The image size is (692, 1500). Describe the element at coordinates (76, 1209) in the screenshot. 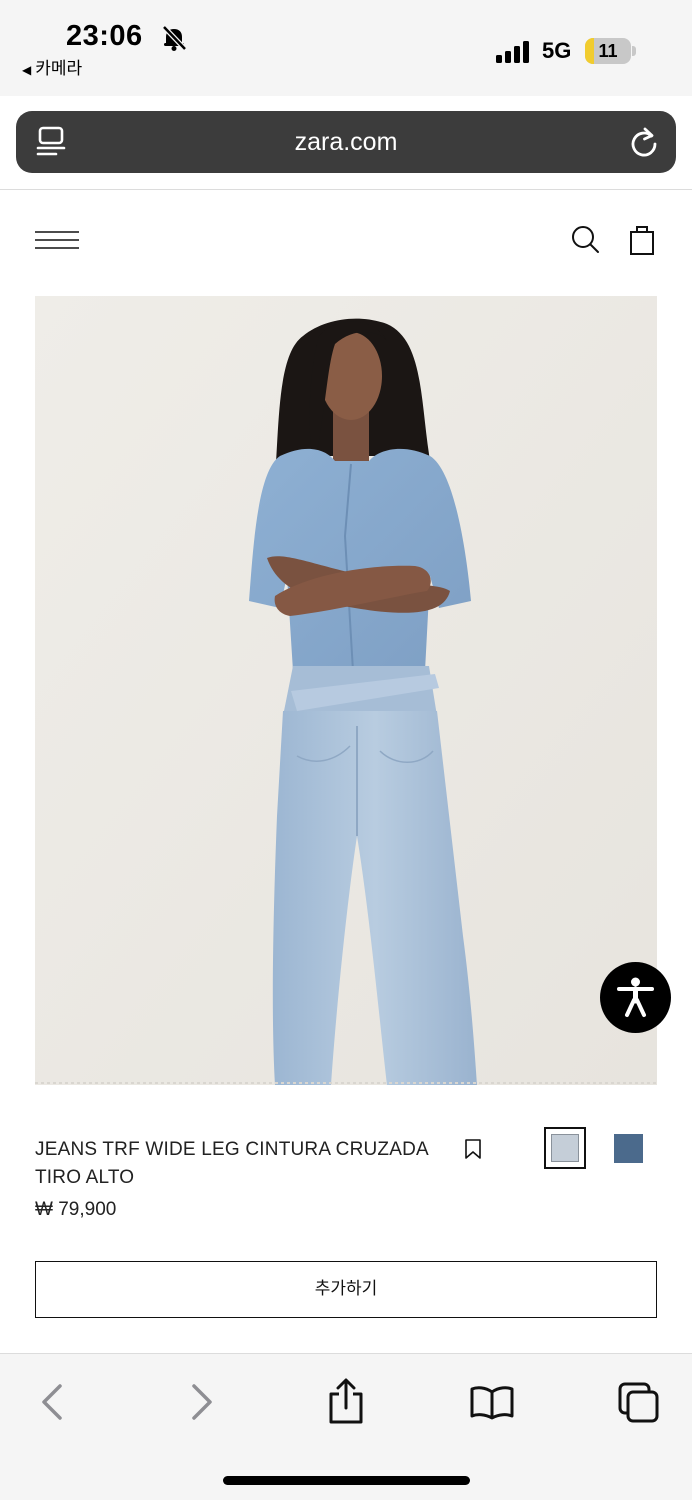

I see `product-price: ₩ 79,900` at that location.